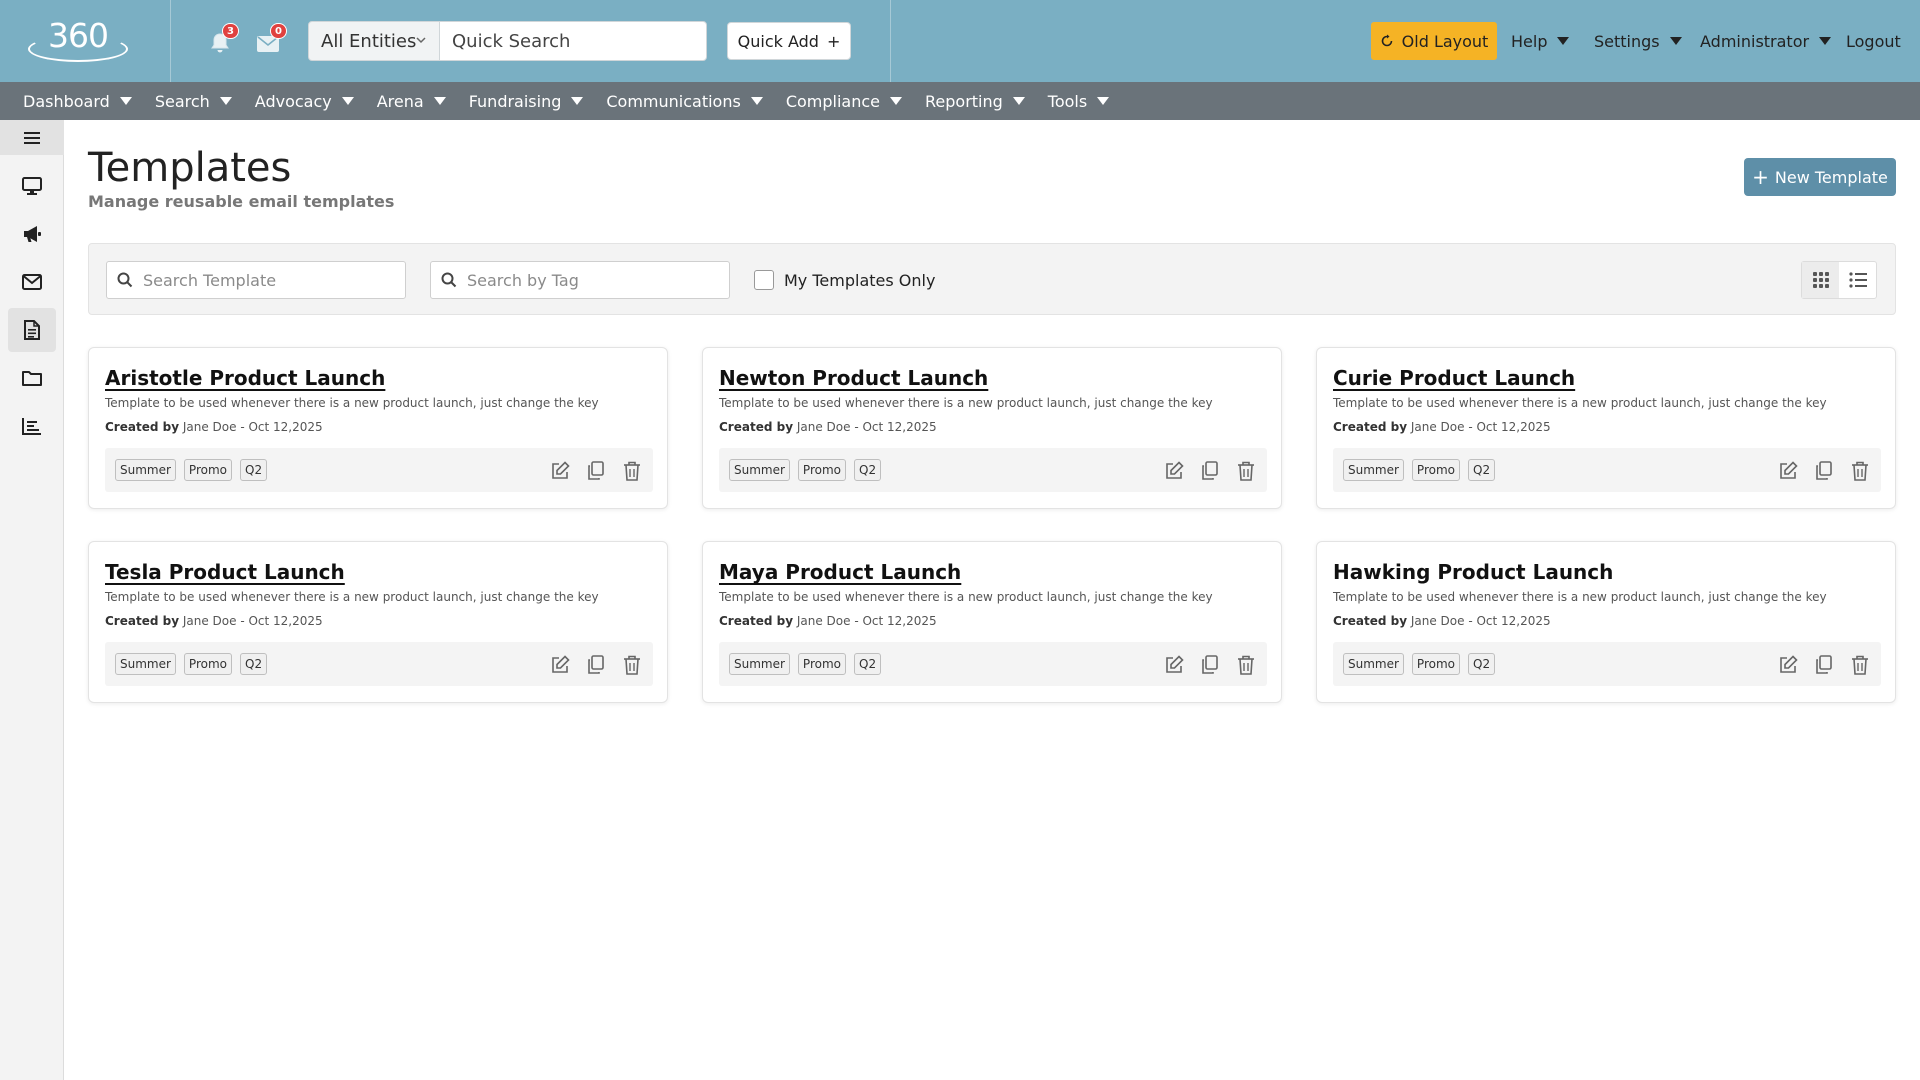  I want to click on messages-badge: 0, so click(278, 31).